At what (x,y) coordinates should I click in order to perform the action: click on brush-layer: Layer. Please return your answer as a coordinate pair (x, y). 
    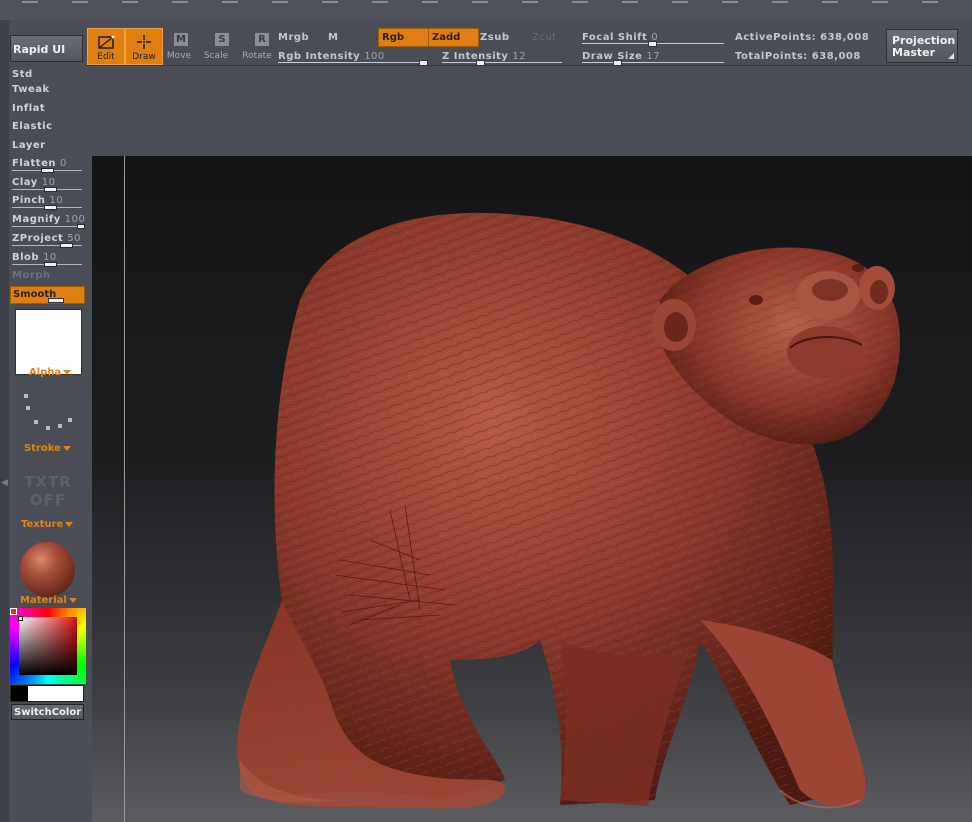
    Looking at the image, I should click on (29, 145).